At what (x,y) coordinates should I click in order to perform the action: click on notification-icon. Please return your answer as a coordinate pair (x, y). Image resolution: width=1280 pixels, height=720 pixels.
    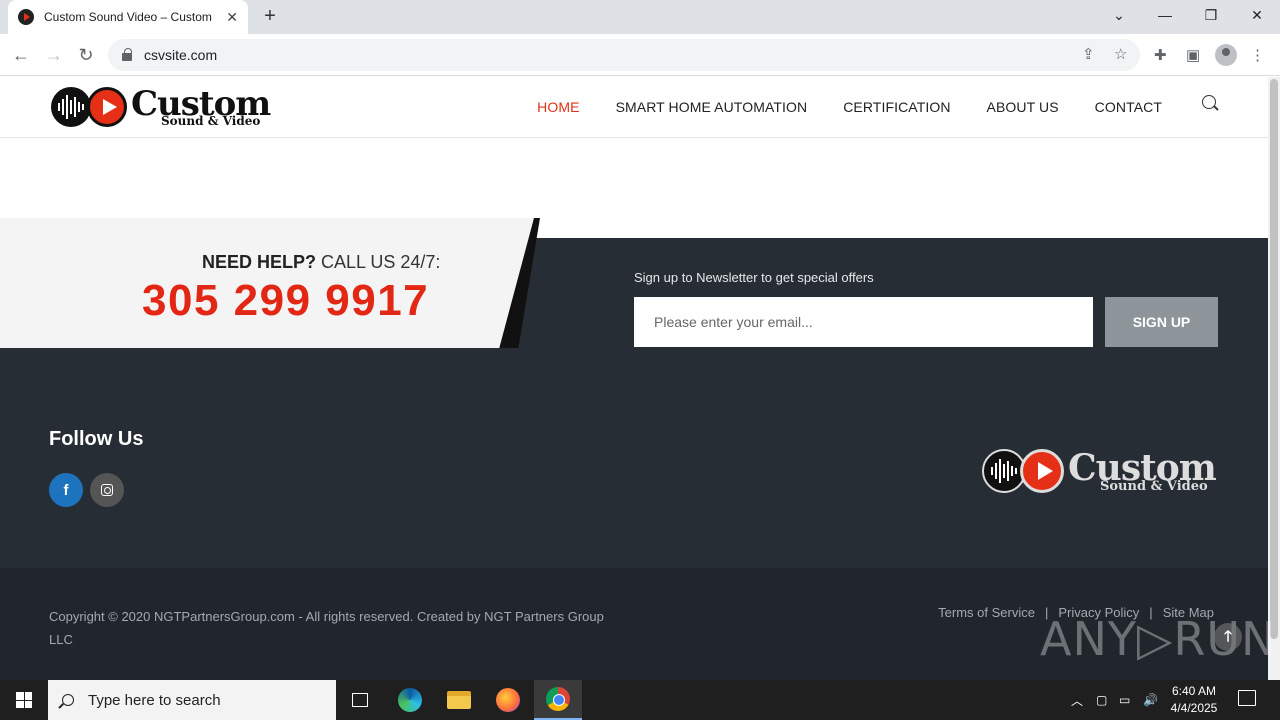
    Looking at the image, I should click on (1247, 698).